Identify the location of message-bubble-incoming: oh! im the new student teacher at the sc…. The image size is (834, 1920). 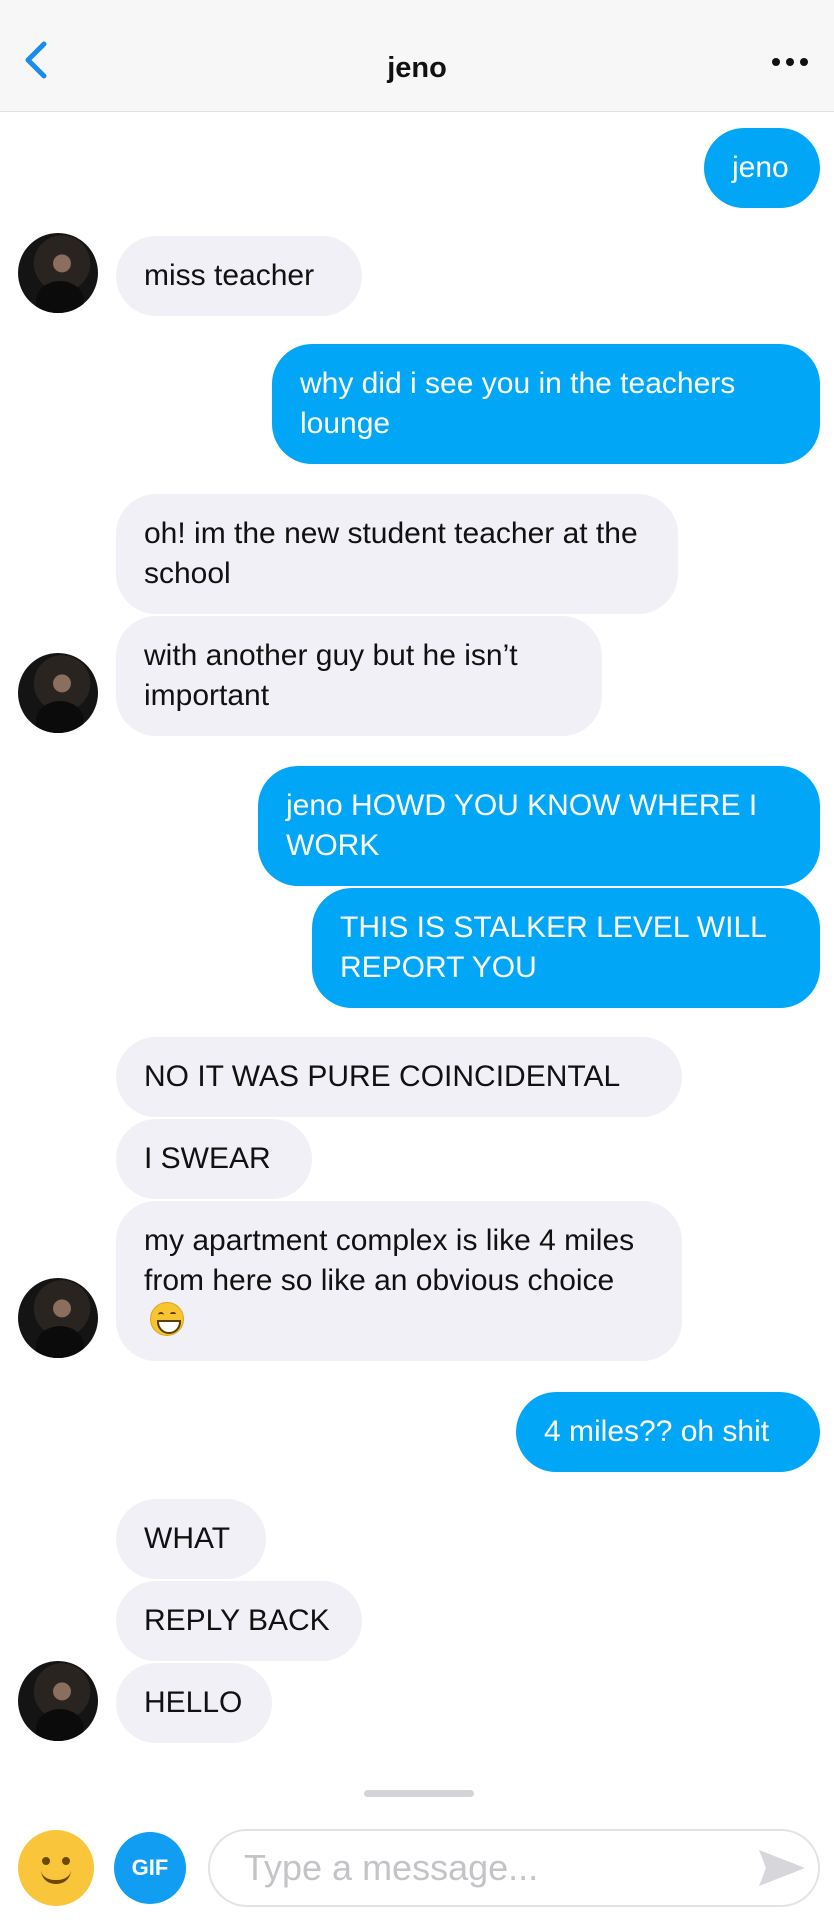
(397, 554).